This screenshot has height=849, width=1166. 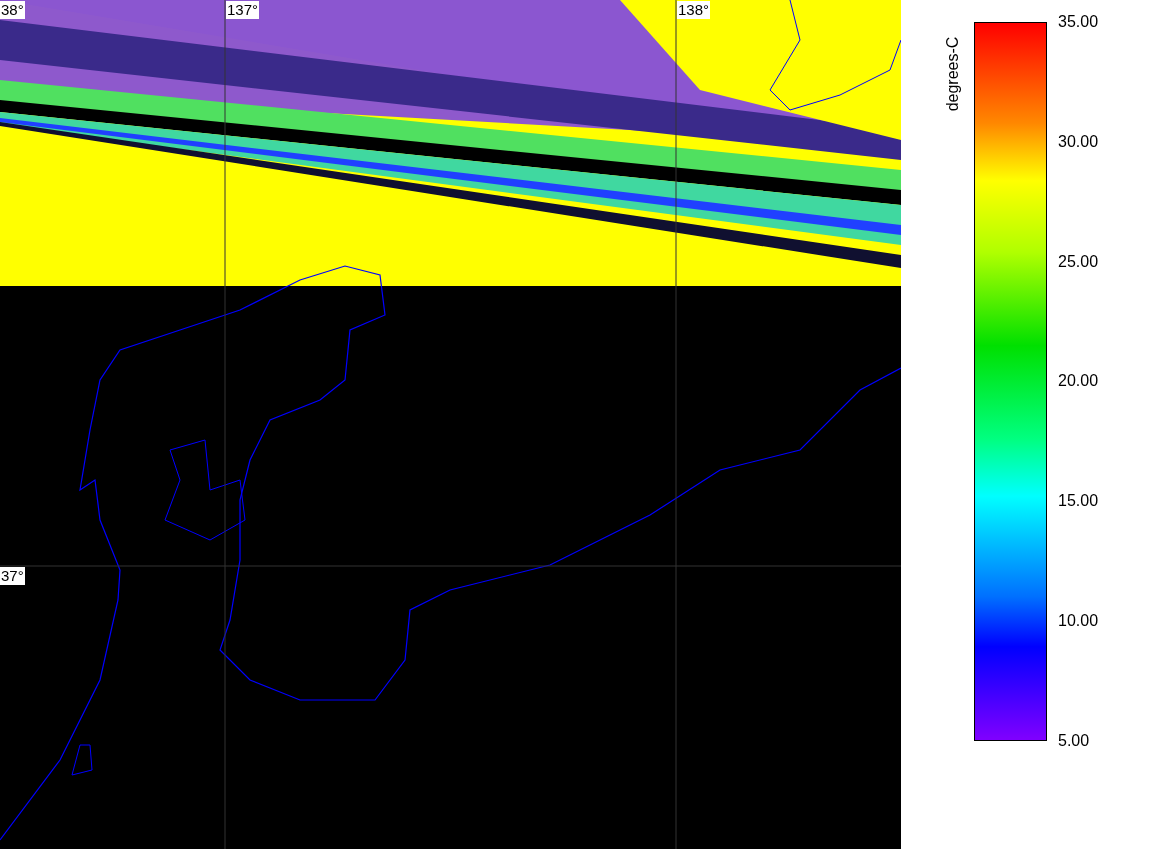 What do you see at coordinates (1078, 141) in the screenshot?
I see `colorbar-tick-label: 30.00` at bounding box center [1078, 141].